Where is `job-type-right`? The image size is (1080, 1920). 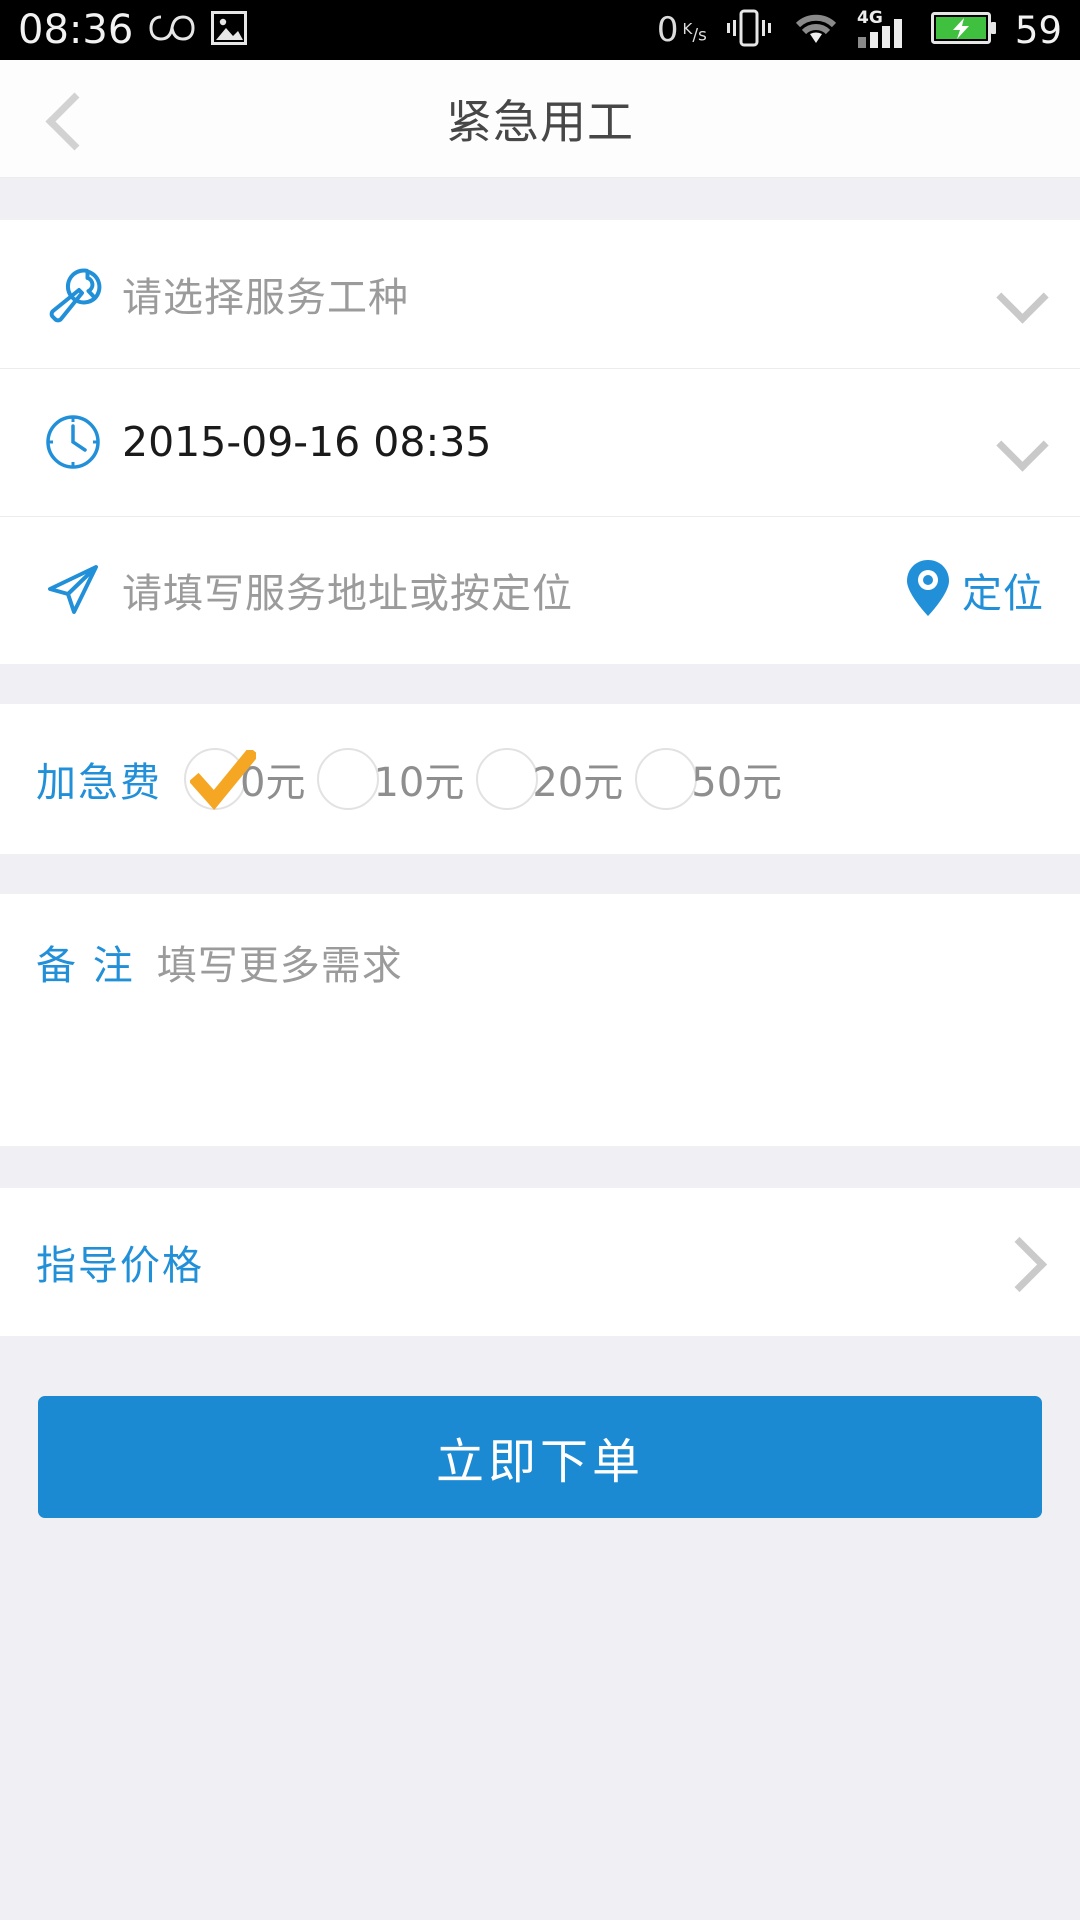 job-type-right is located at coordinates (1021, 294).